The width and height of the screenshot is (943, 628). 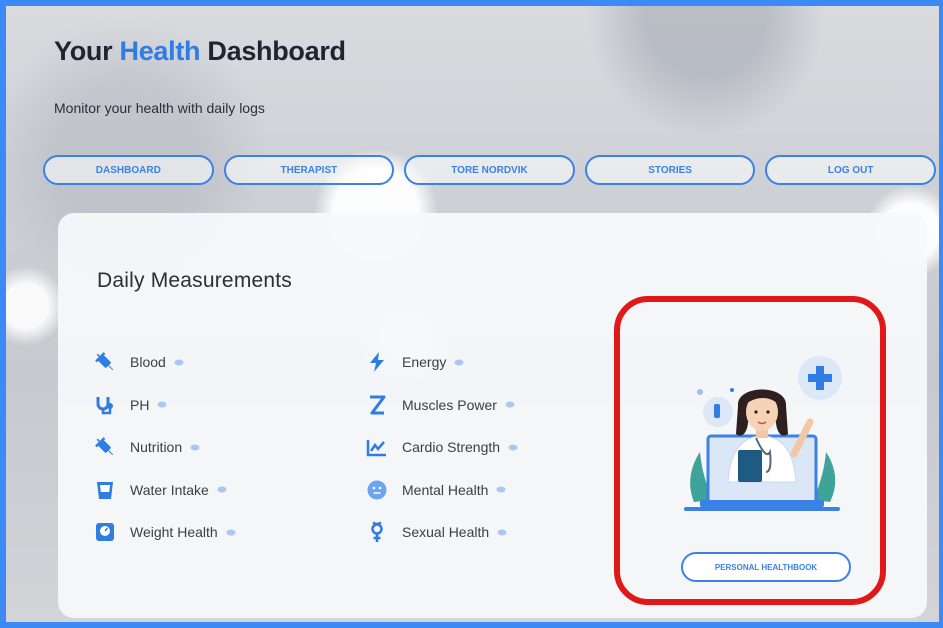 I want to click on nav-dashboard-button: DASHBOARD, so click(x=128, y=170).